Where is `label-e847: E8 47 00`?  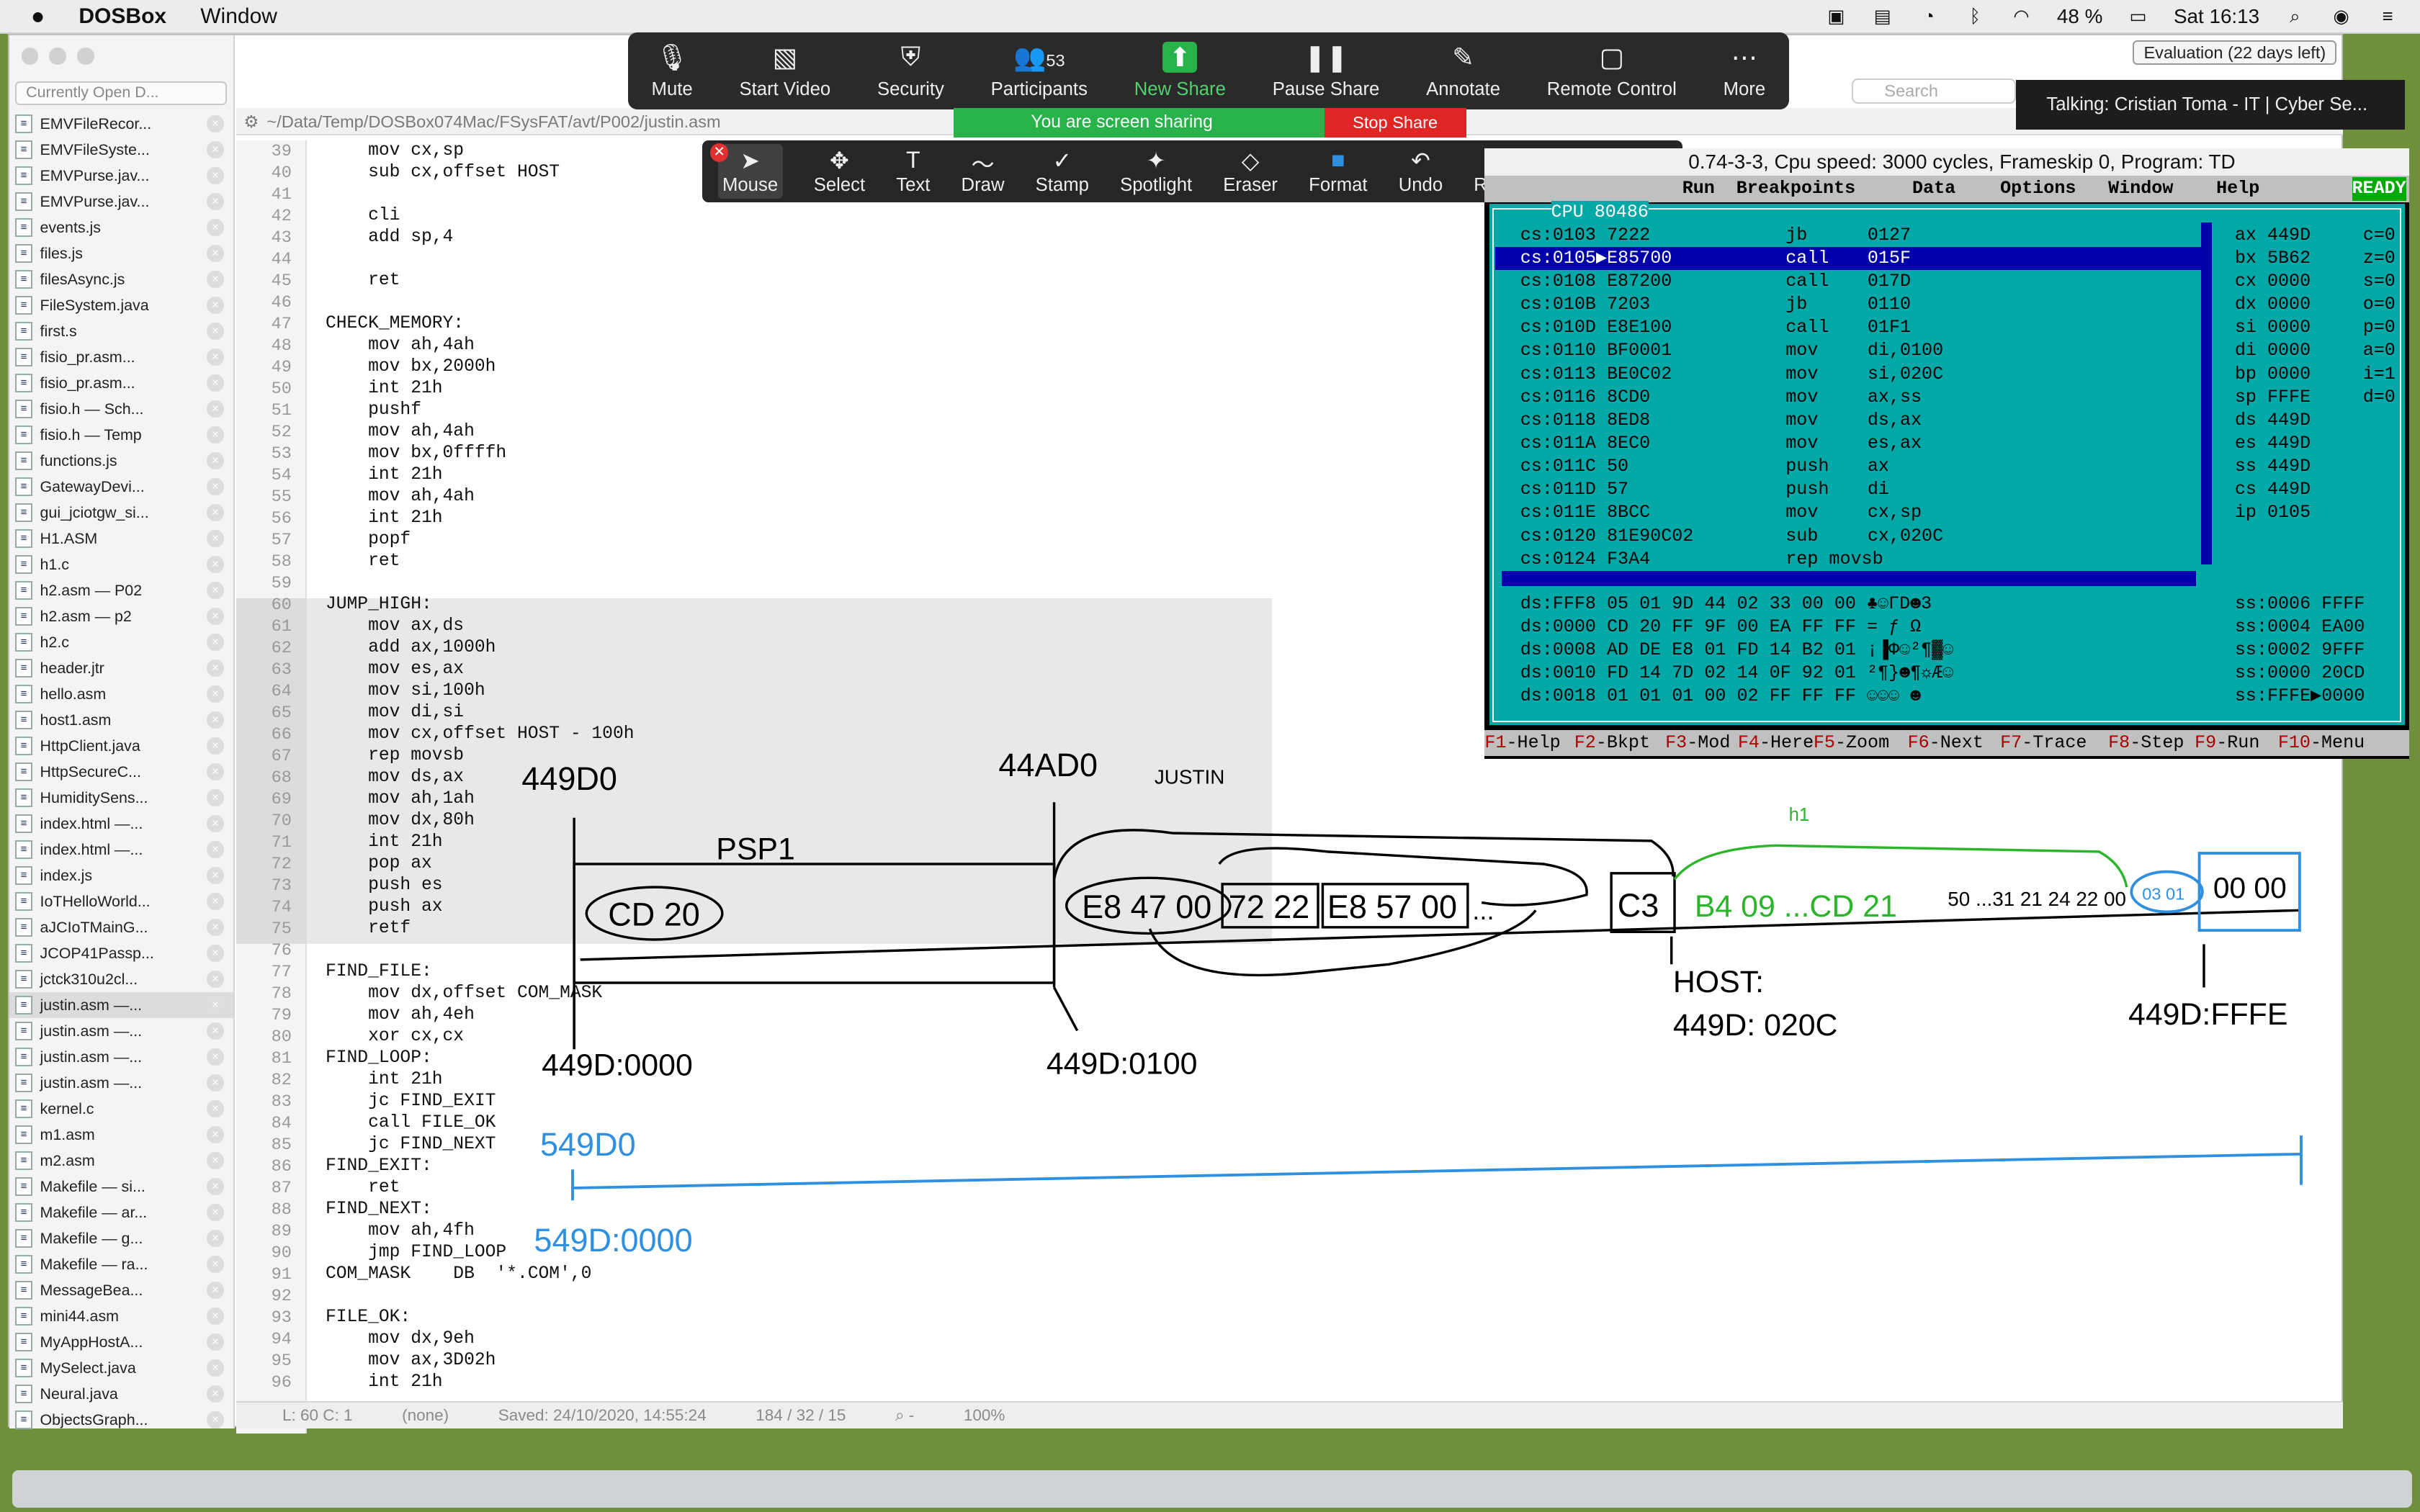
label-e847: E8 47 00 is located at coordinates (1146, 906).